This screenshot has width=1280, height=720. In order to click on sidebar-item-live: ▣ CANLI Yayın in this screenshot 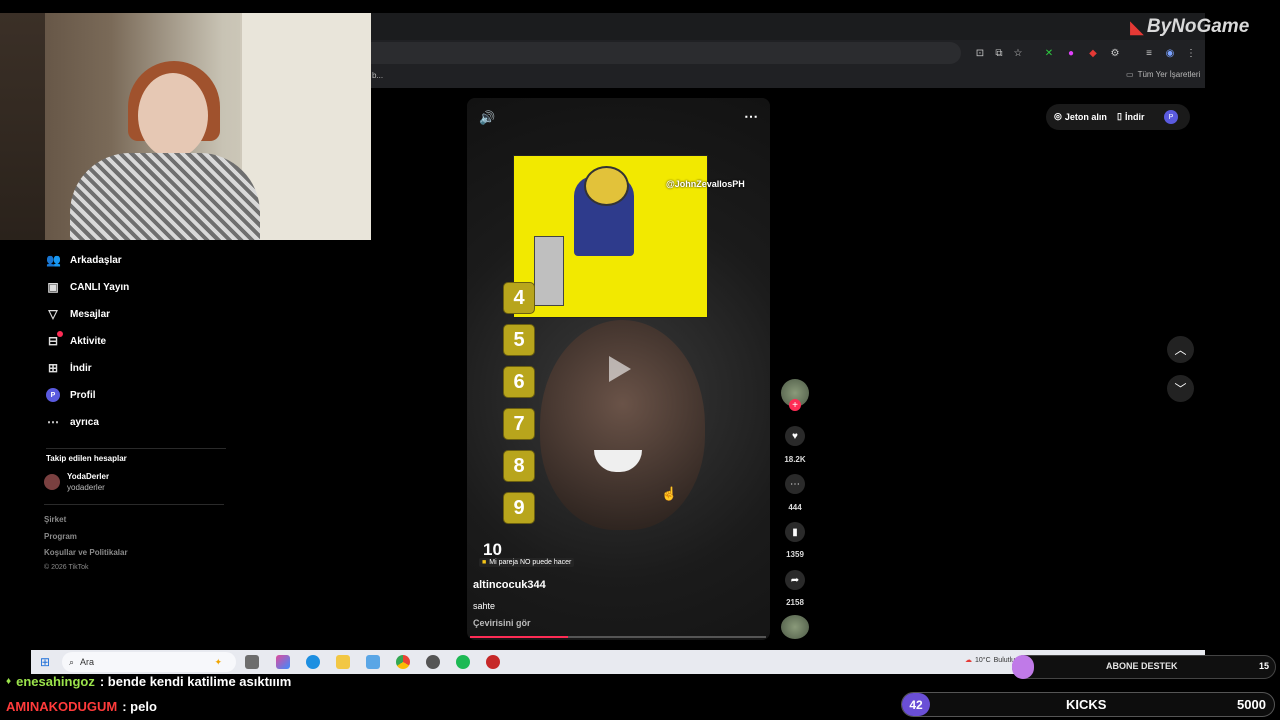, I will do `click(87, 287)`.